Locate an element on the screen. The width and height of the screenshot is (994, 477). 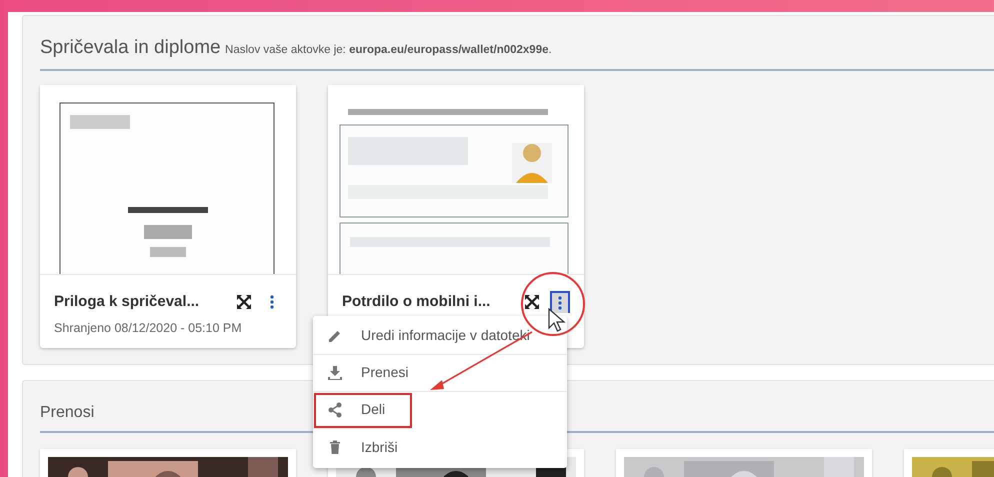
menu-item: Deli is located at coordinates (363, 410).